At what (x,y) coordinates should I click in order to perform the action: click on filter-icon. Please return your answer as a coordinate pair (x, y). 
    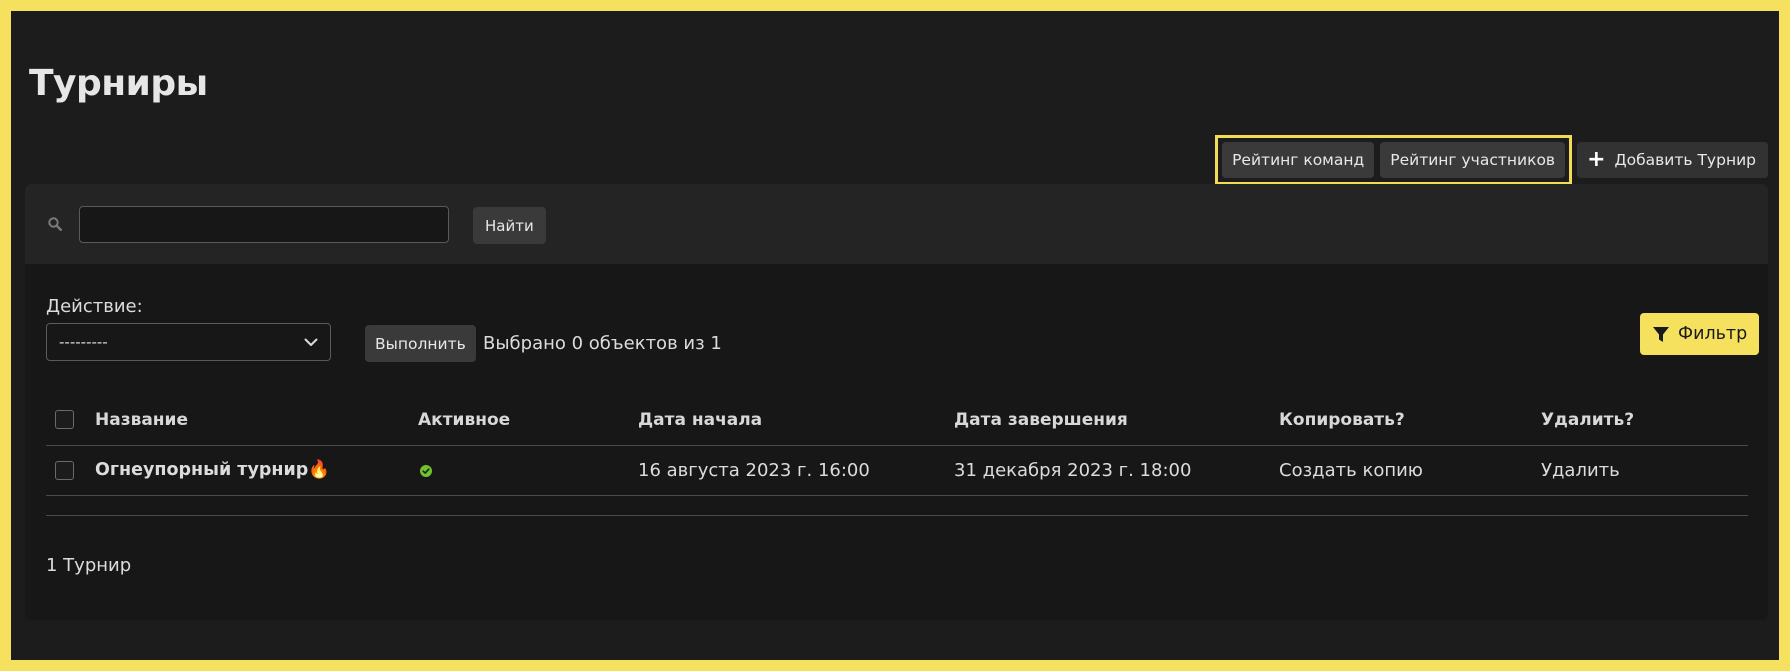
    Looking at the image, I should click on (1661, 334).